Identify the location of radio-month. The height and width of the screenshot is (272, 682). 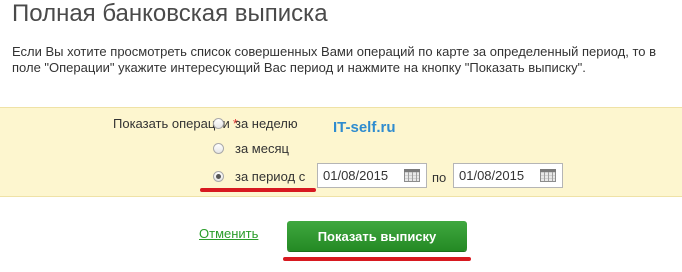
(218, 148).